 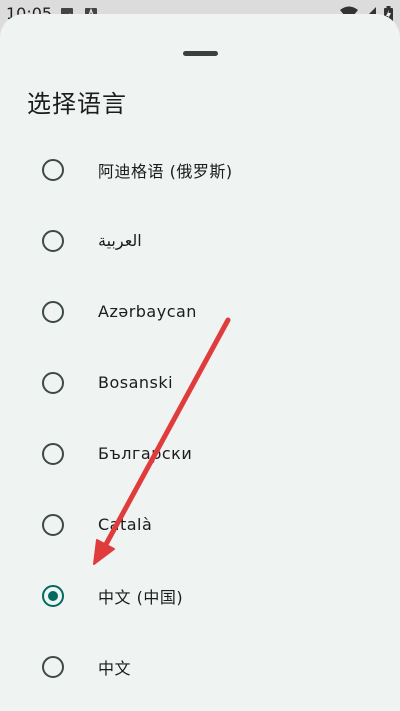 What do you see at coordinates (141, 597) in the screenshot?
I see `language-label: 中文 (中国)` at bounding box center [141, 597].